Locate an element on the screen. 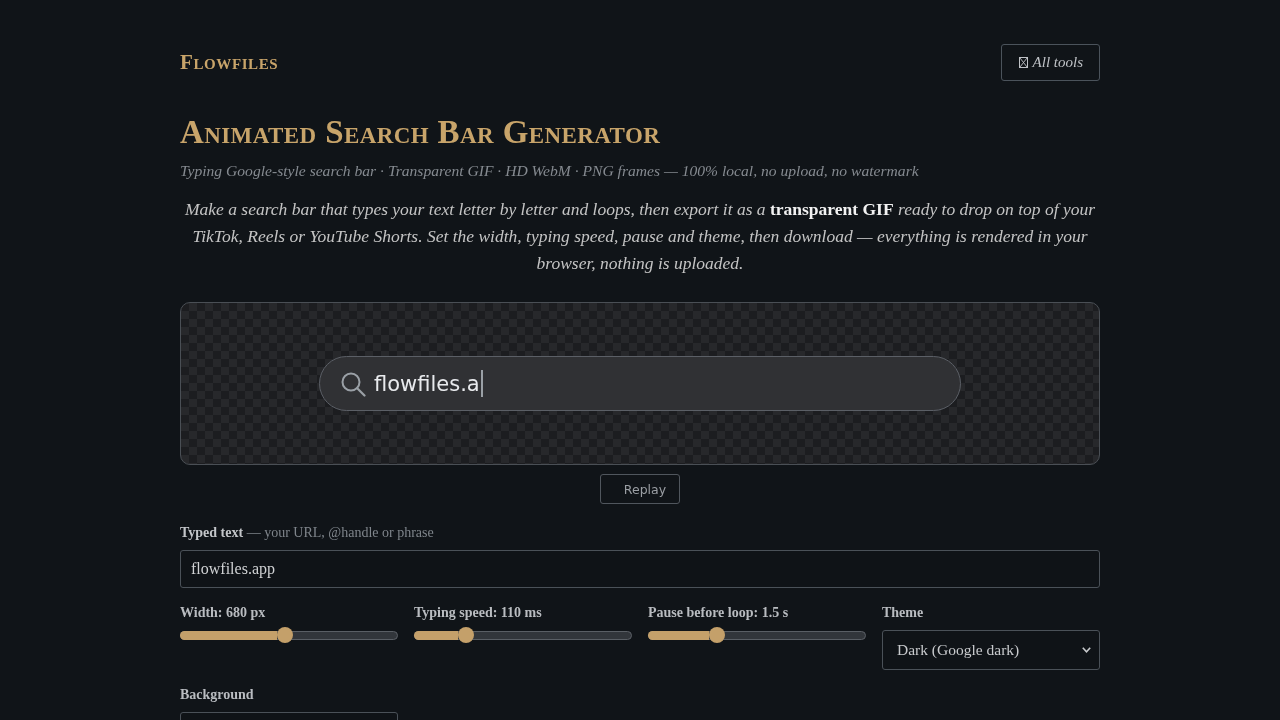  page-title: Animated Search Bar Generator is located at coordinates (421, 132).